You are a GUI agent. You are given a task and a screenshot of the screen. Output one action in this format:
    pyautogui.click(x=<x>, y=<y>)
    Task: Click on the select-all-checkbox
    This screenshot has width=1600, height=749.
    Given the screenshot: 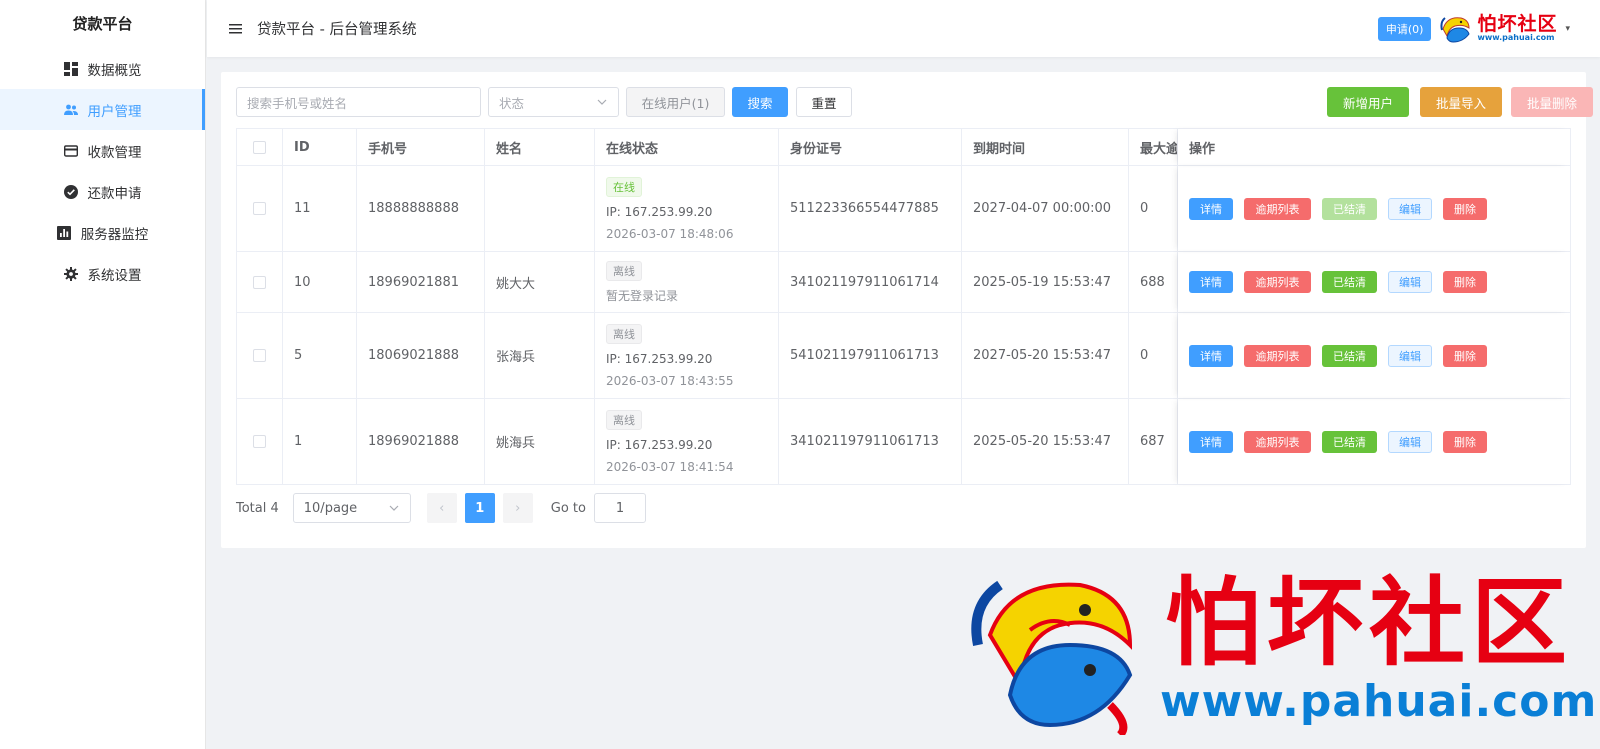 What is the action you would take?
    pyautogui.click(x=259, y=147)
    